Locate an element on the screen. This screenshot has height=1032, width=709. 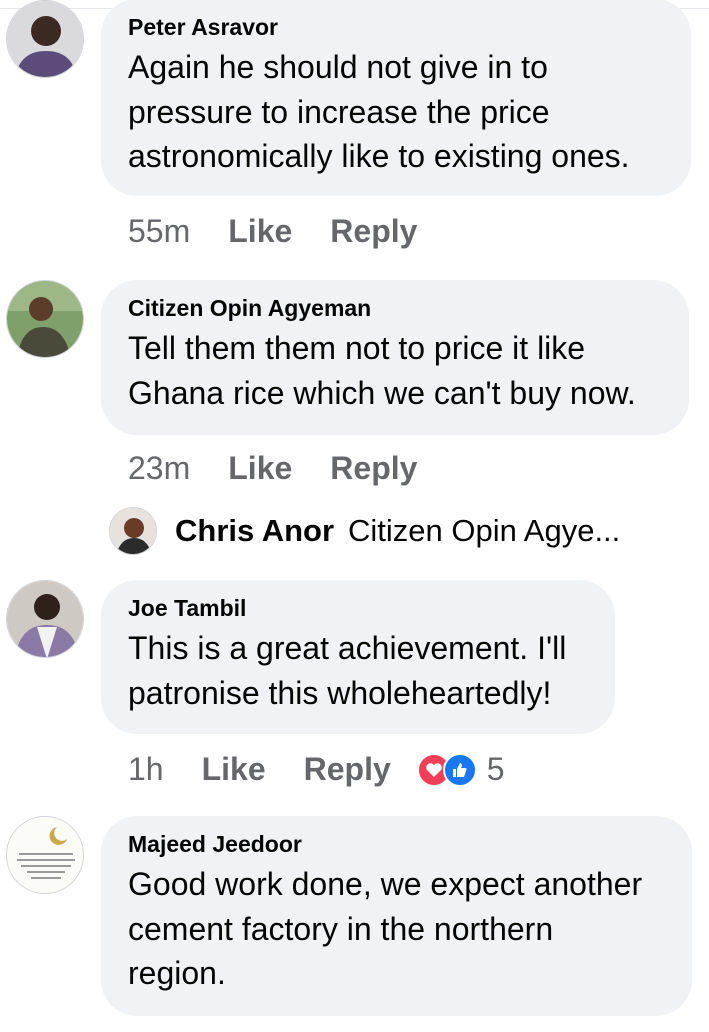
reaction-count: 5 is located at coordinates (495, 769).